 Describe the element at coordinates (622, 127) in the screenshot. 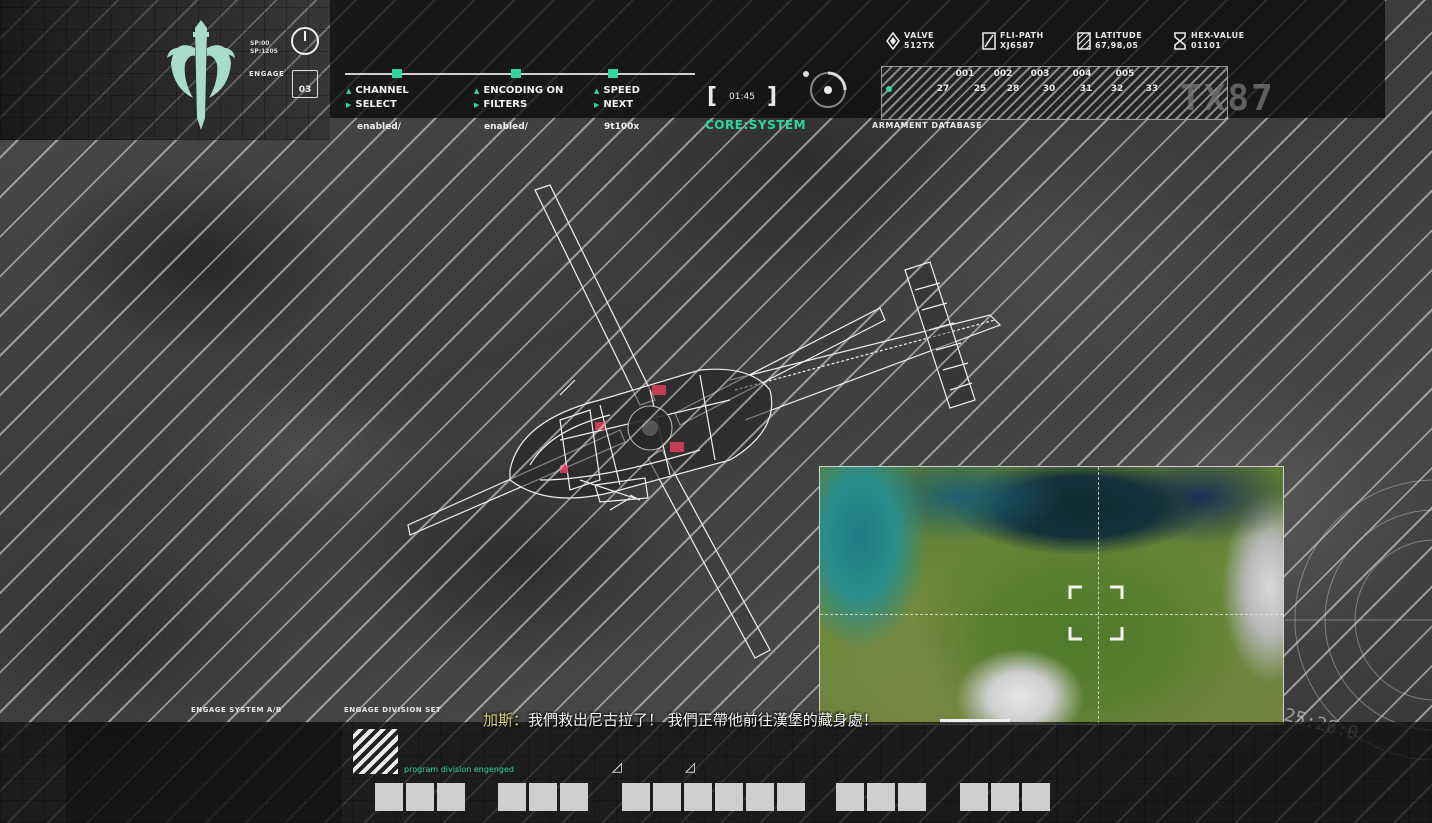

I see `speed-status: 9t100x` at that location.